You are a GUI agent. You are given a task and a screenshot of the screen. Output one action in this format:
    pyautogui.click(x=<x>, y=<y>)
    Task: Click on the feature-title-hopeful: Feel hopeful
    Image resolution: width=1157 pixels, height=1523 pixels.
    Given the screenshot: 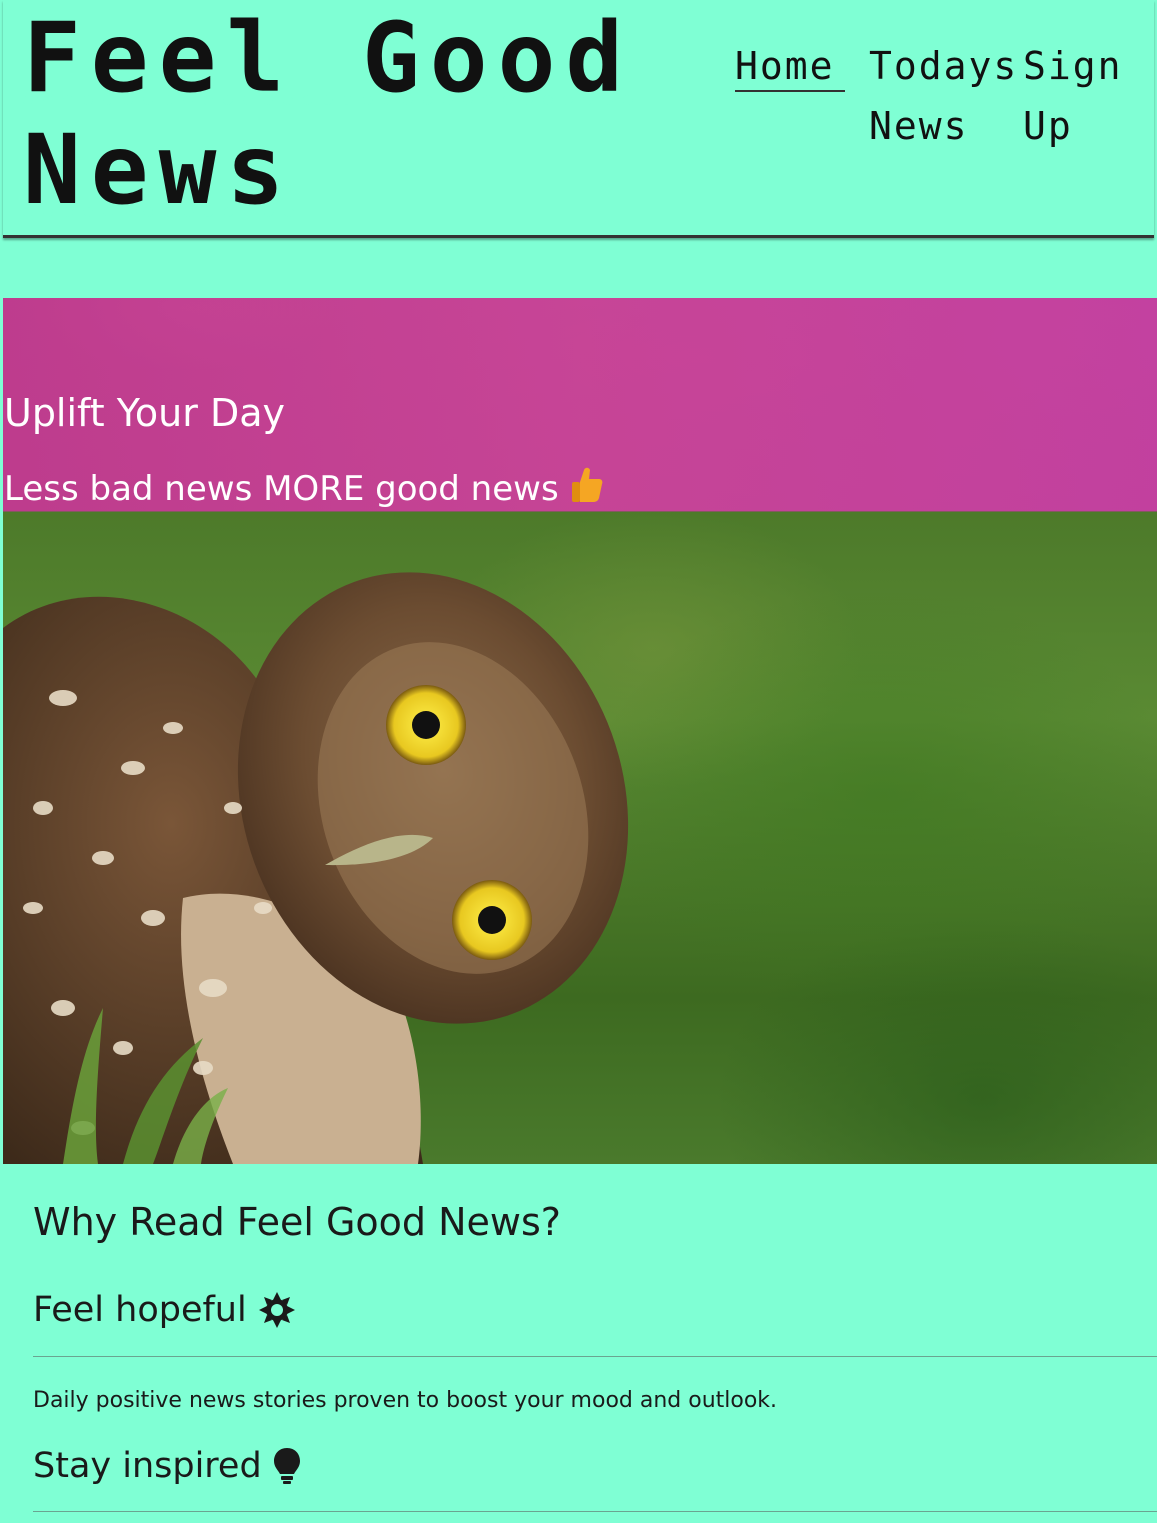 What is the action you would take?
    pyautogui.click(x=165, y=1310)
    